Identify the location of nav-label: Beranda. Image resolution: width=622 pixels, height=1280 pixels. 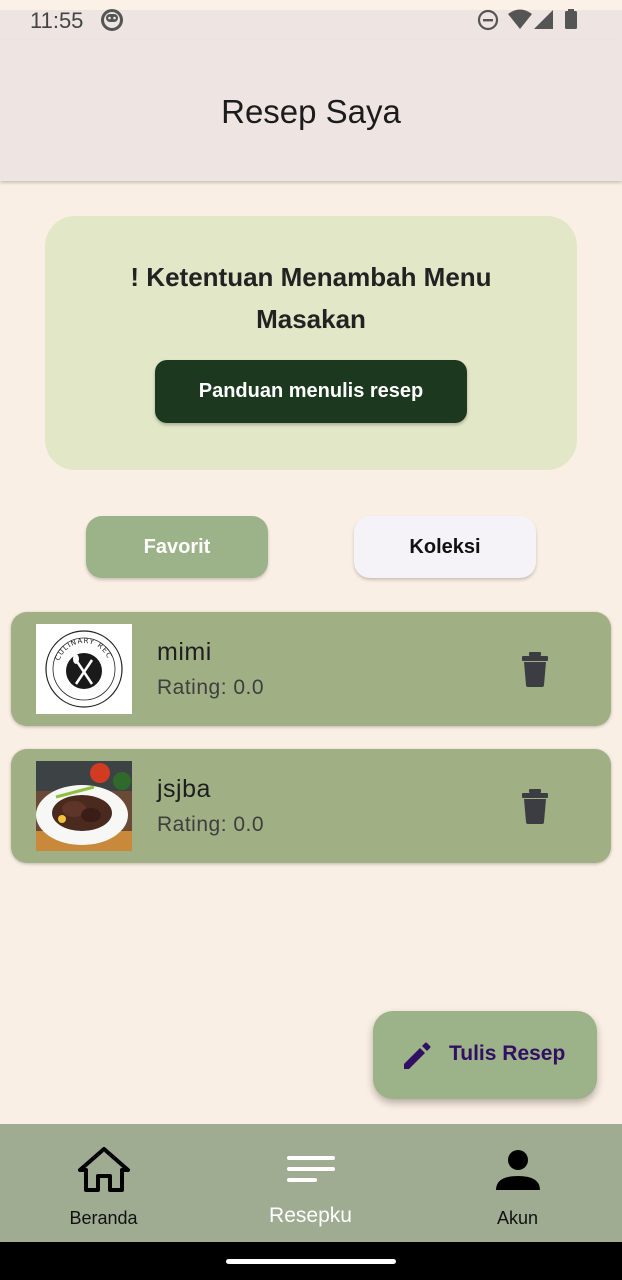
(103, 1218).